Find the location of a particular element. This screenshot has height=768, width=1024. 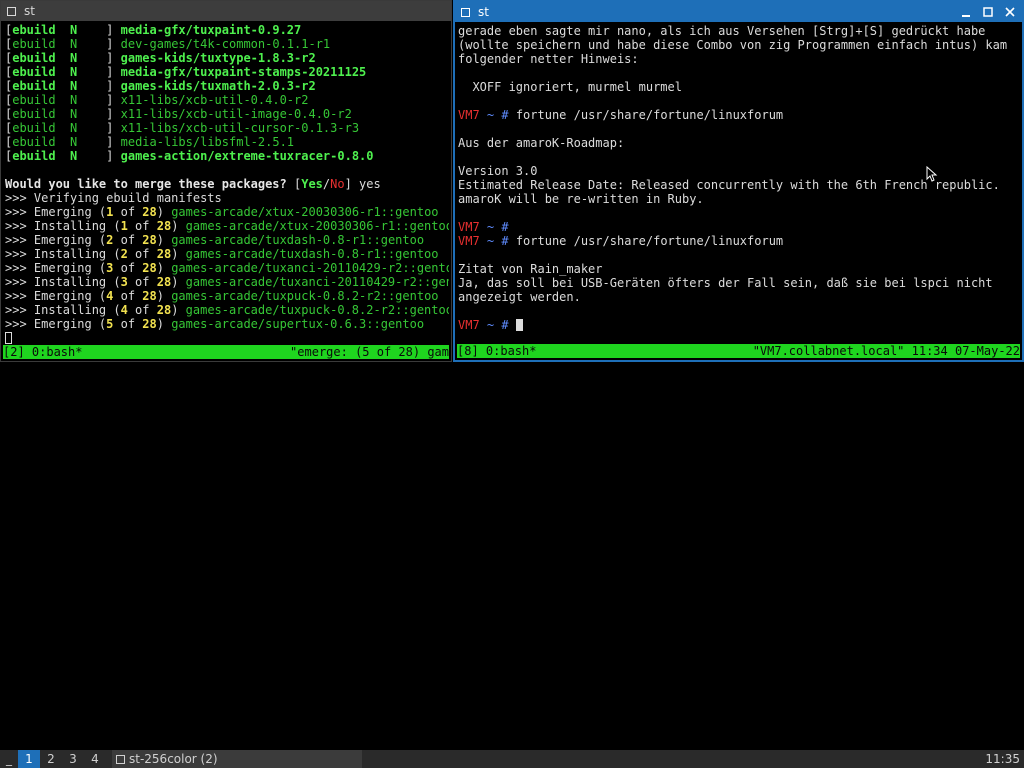

terminal-line: [ebuild N ] games-kids/tuxmath-2.0.3-r2 is located at coordinates (227, 86).